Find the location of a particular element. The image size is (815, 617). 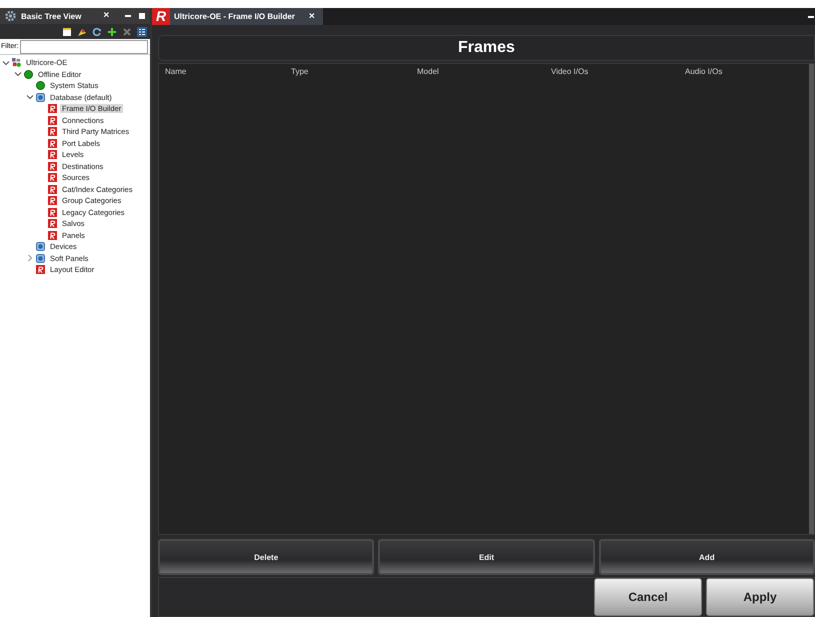

remove-icon is located at coordinates (127, 31).